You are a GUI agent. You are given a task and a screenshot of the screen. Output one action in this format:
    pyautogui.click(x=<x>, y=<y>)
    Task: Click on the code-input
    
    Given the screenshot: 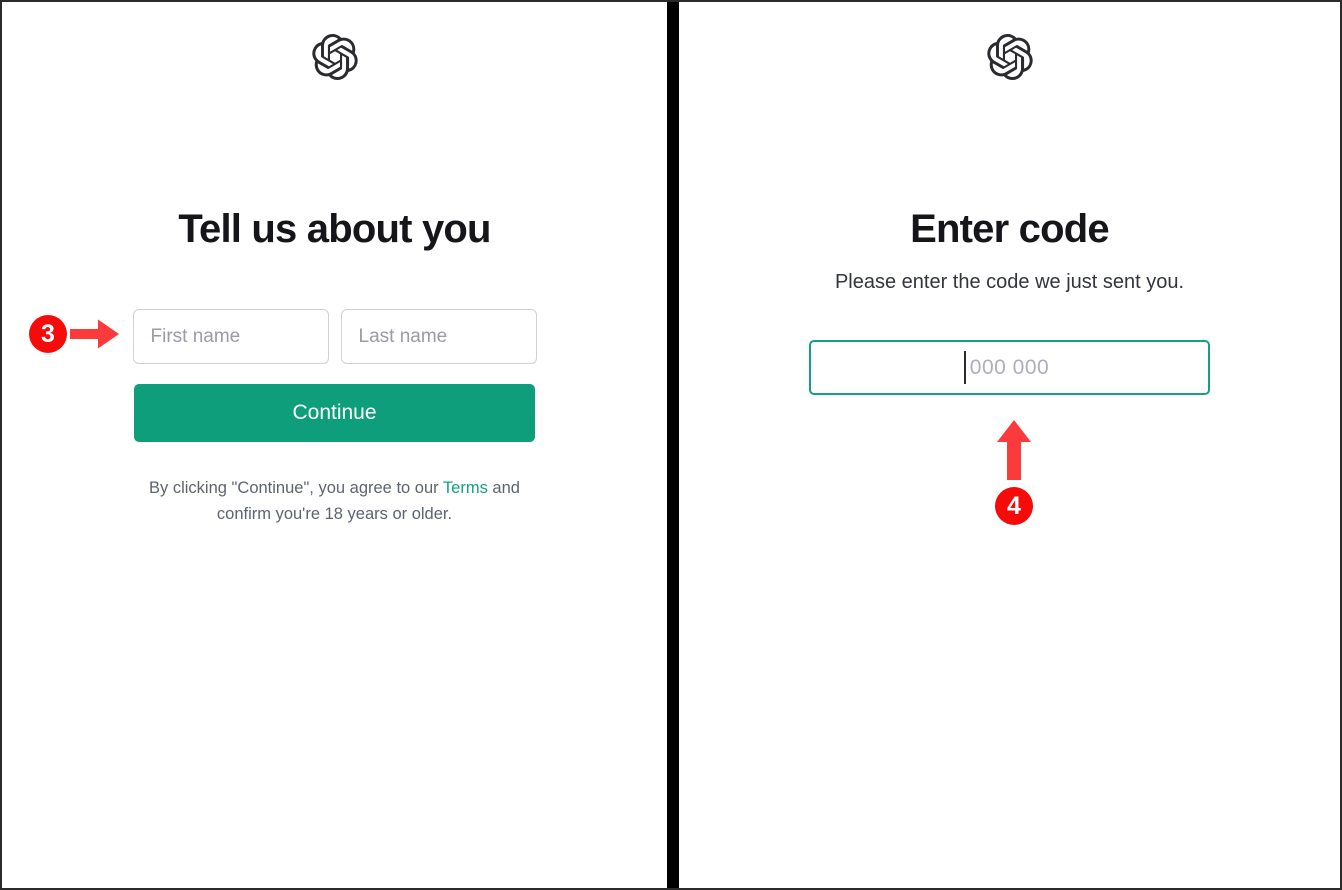 What is the action you would take?
    pyautogui.click(x=1009, y=367)
    